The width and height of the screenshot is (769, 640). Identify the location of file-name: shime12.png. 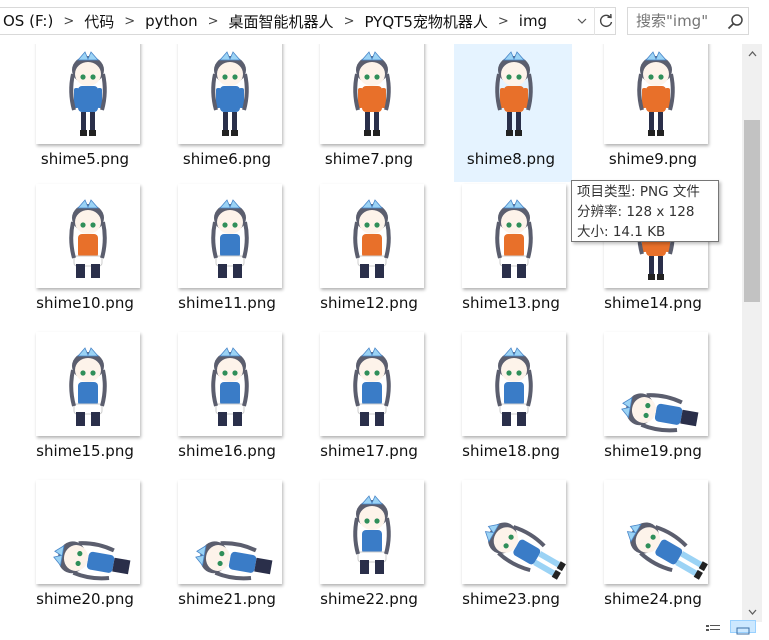
(369, 303).